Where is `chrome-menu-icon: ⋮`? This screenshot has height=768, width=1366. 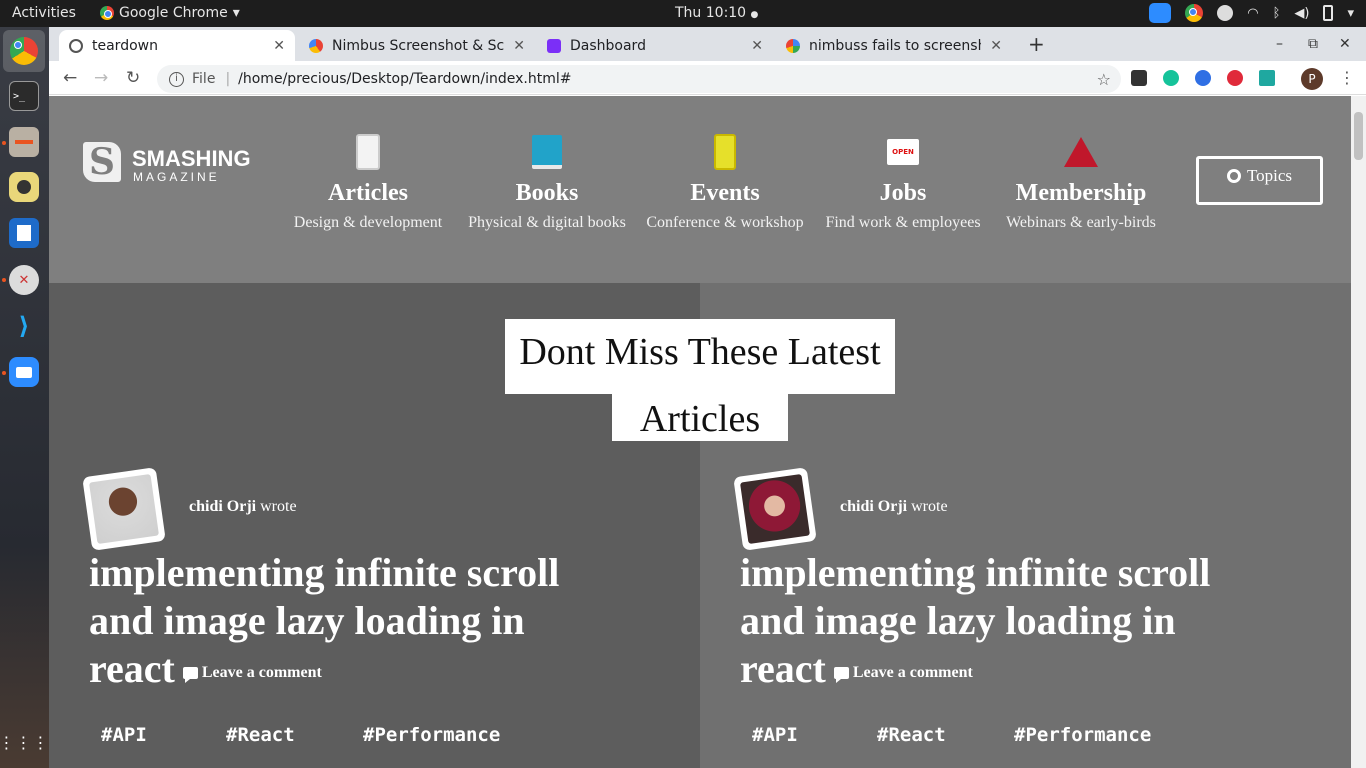
chrome-menu-icon: ⋮ is located at coordinates (1347, 77).